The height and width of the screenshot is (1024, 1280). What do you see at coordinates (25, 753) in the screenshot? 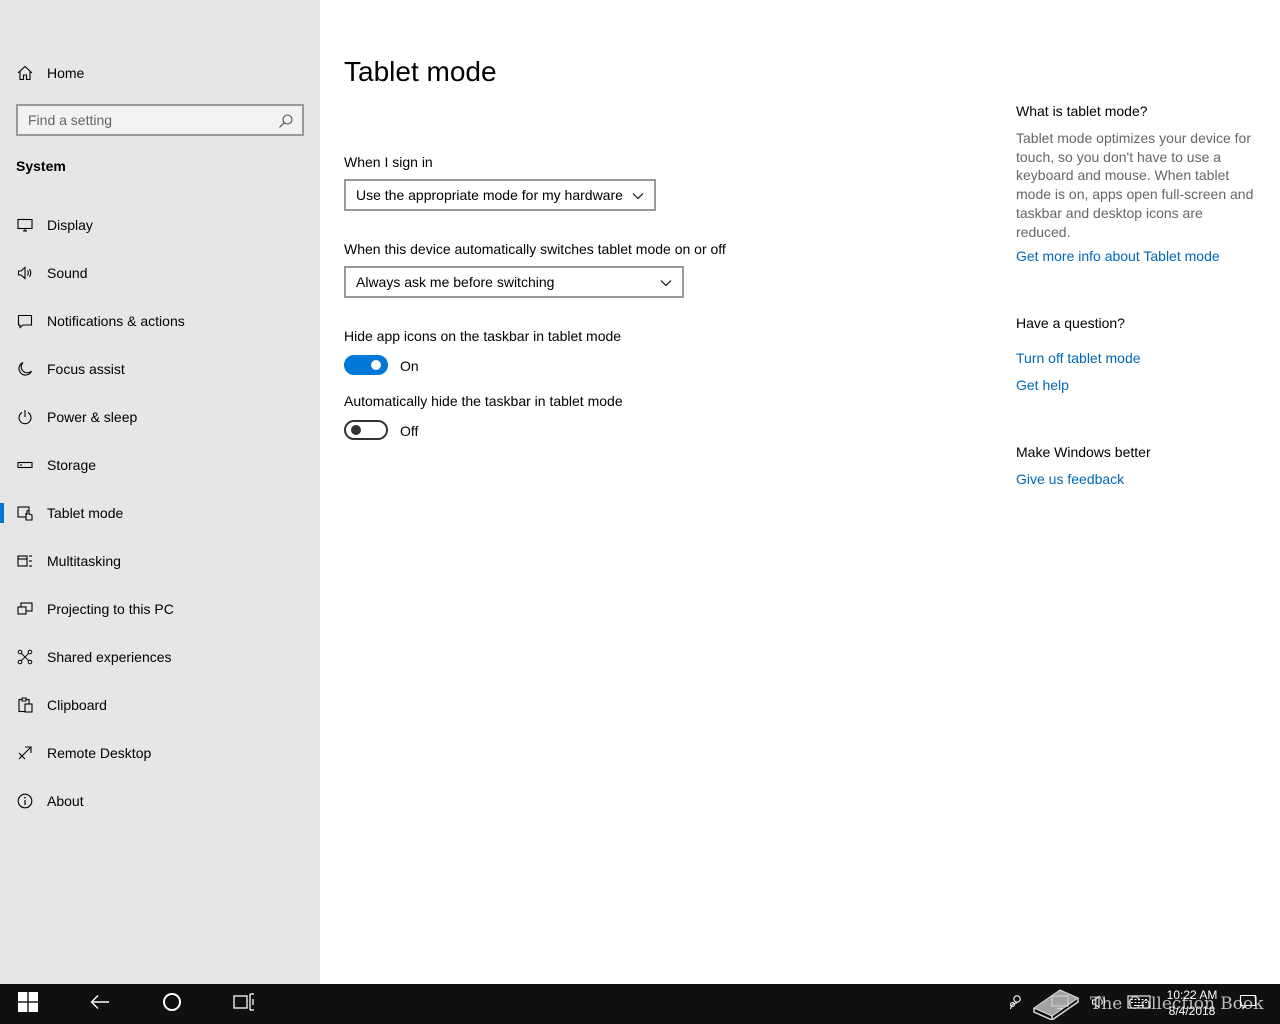
I see `remote-desktop-icon` at bounding box center [25, 753].